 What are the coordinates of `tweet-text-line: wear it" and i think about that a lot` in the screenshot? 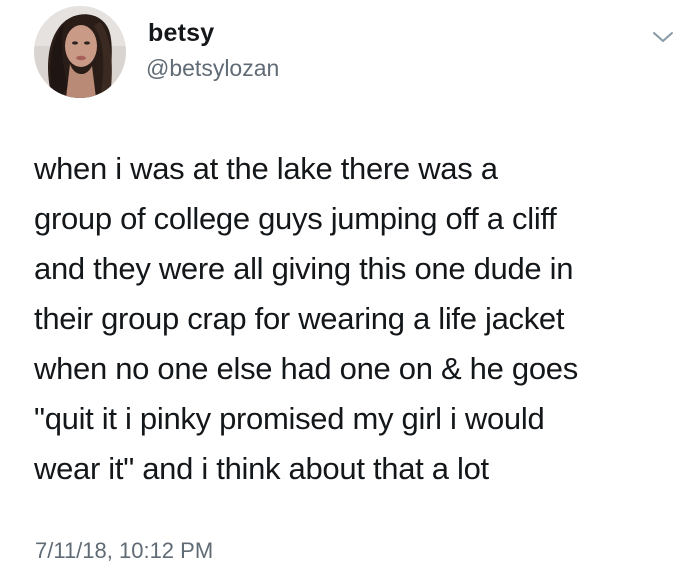 It's located at (261, 468).